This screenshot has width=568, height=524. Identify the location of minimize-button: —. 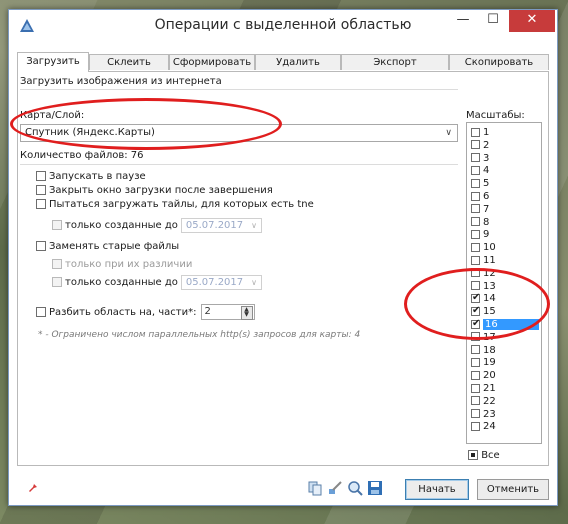
(463, 21).